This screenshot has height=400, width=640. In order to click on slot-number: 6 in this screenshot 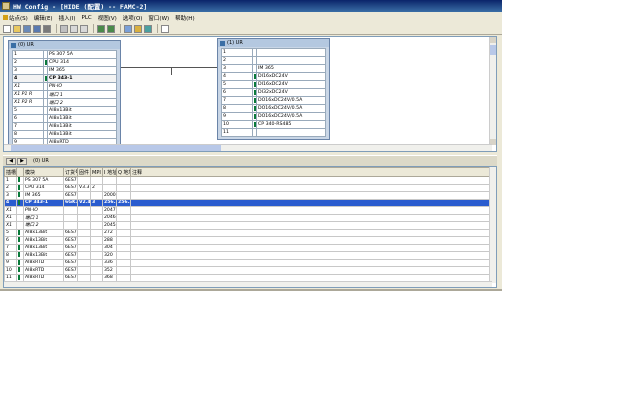, I will do `click(28, 118)`.